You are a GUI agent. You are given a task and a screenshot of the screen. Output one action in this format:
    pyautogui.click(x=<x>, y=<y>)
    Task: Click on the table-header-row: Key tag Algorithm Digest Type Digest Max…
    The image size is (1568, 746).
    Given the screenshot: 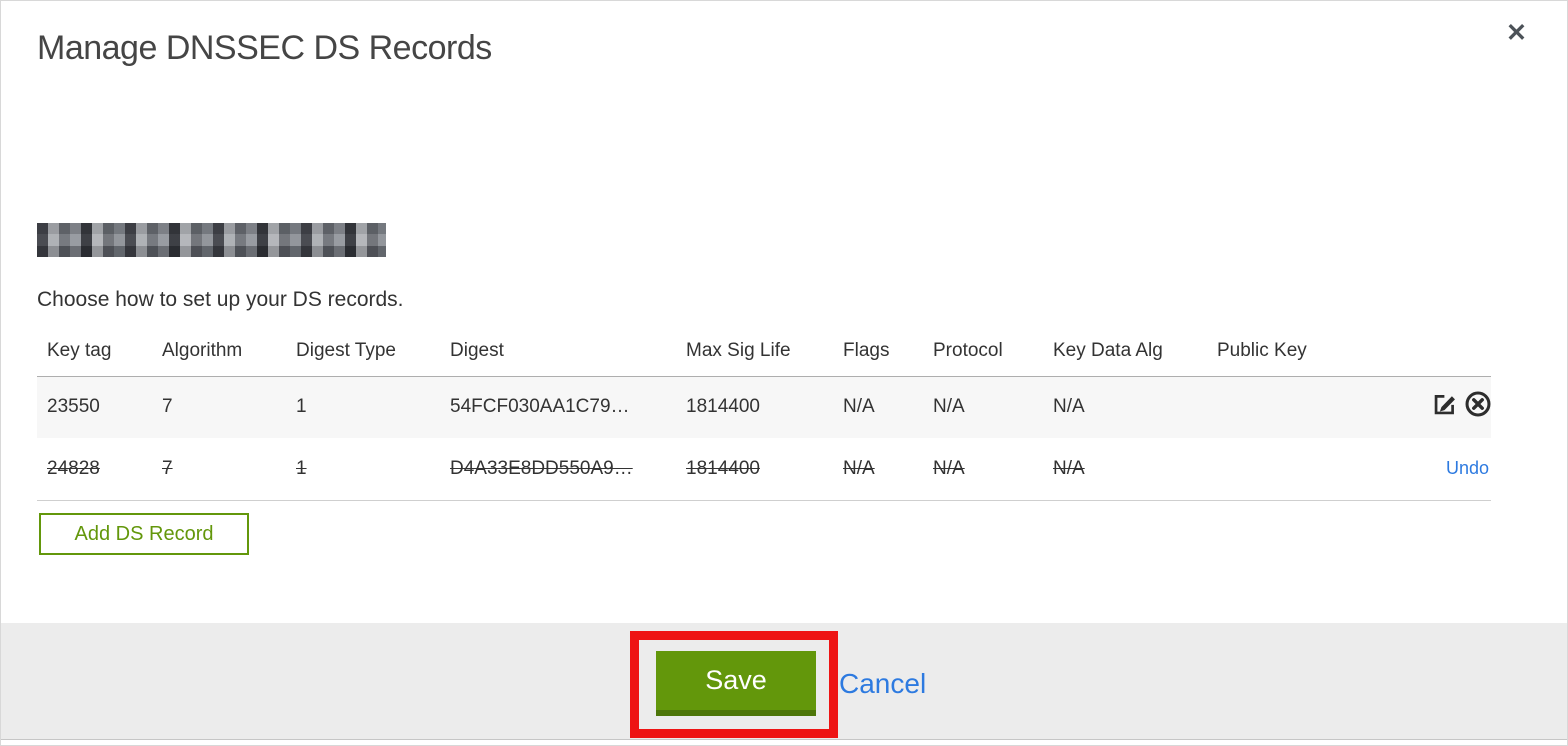 What is the action you would take?
    pyautogui.click(x=764, y=352)
    